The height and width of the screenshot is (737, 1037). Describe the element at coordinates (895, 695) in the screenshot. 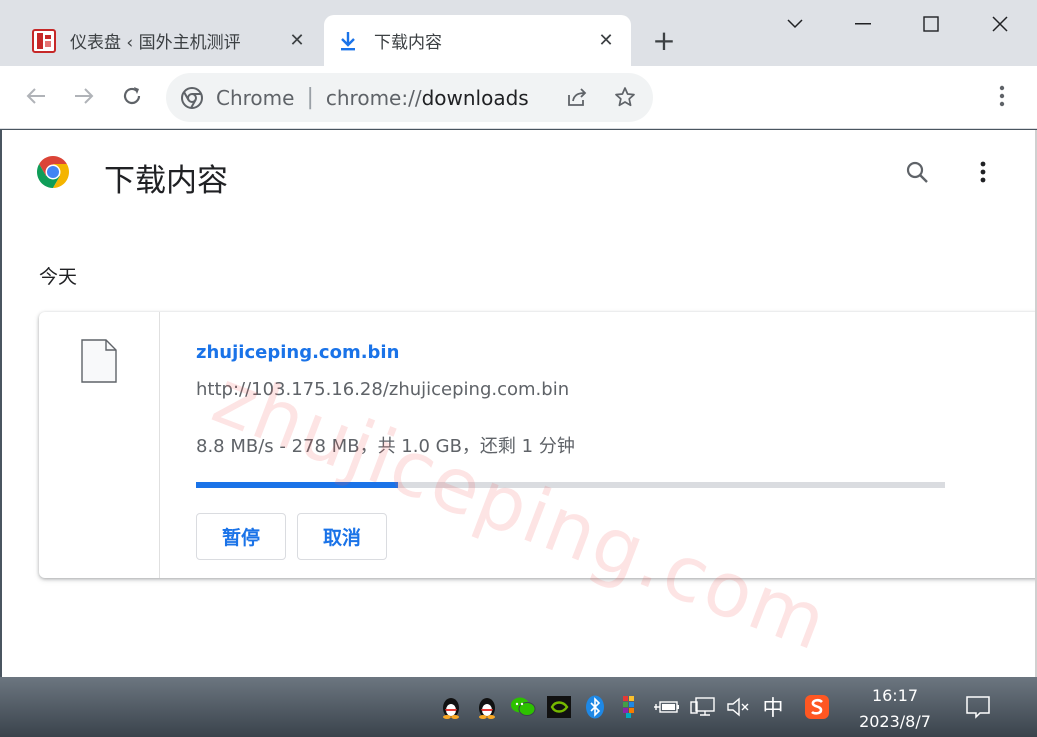

I see `clock-time: 16:17` at that location.